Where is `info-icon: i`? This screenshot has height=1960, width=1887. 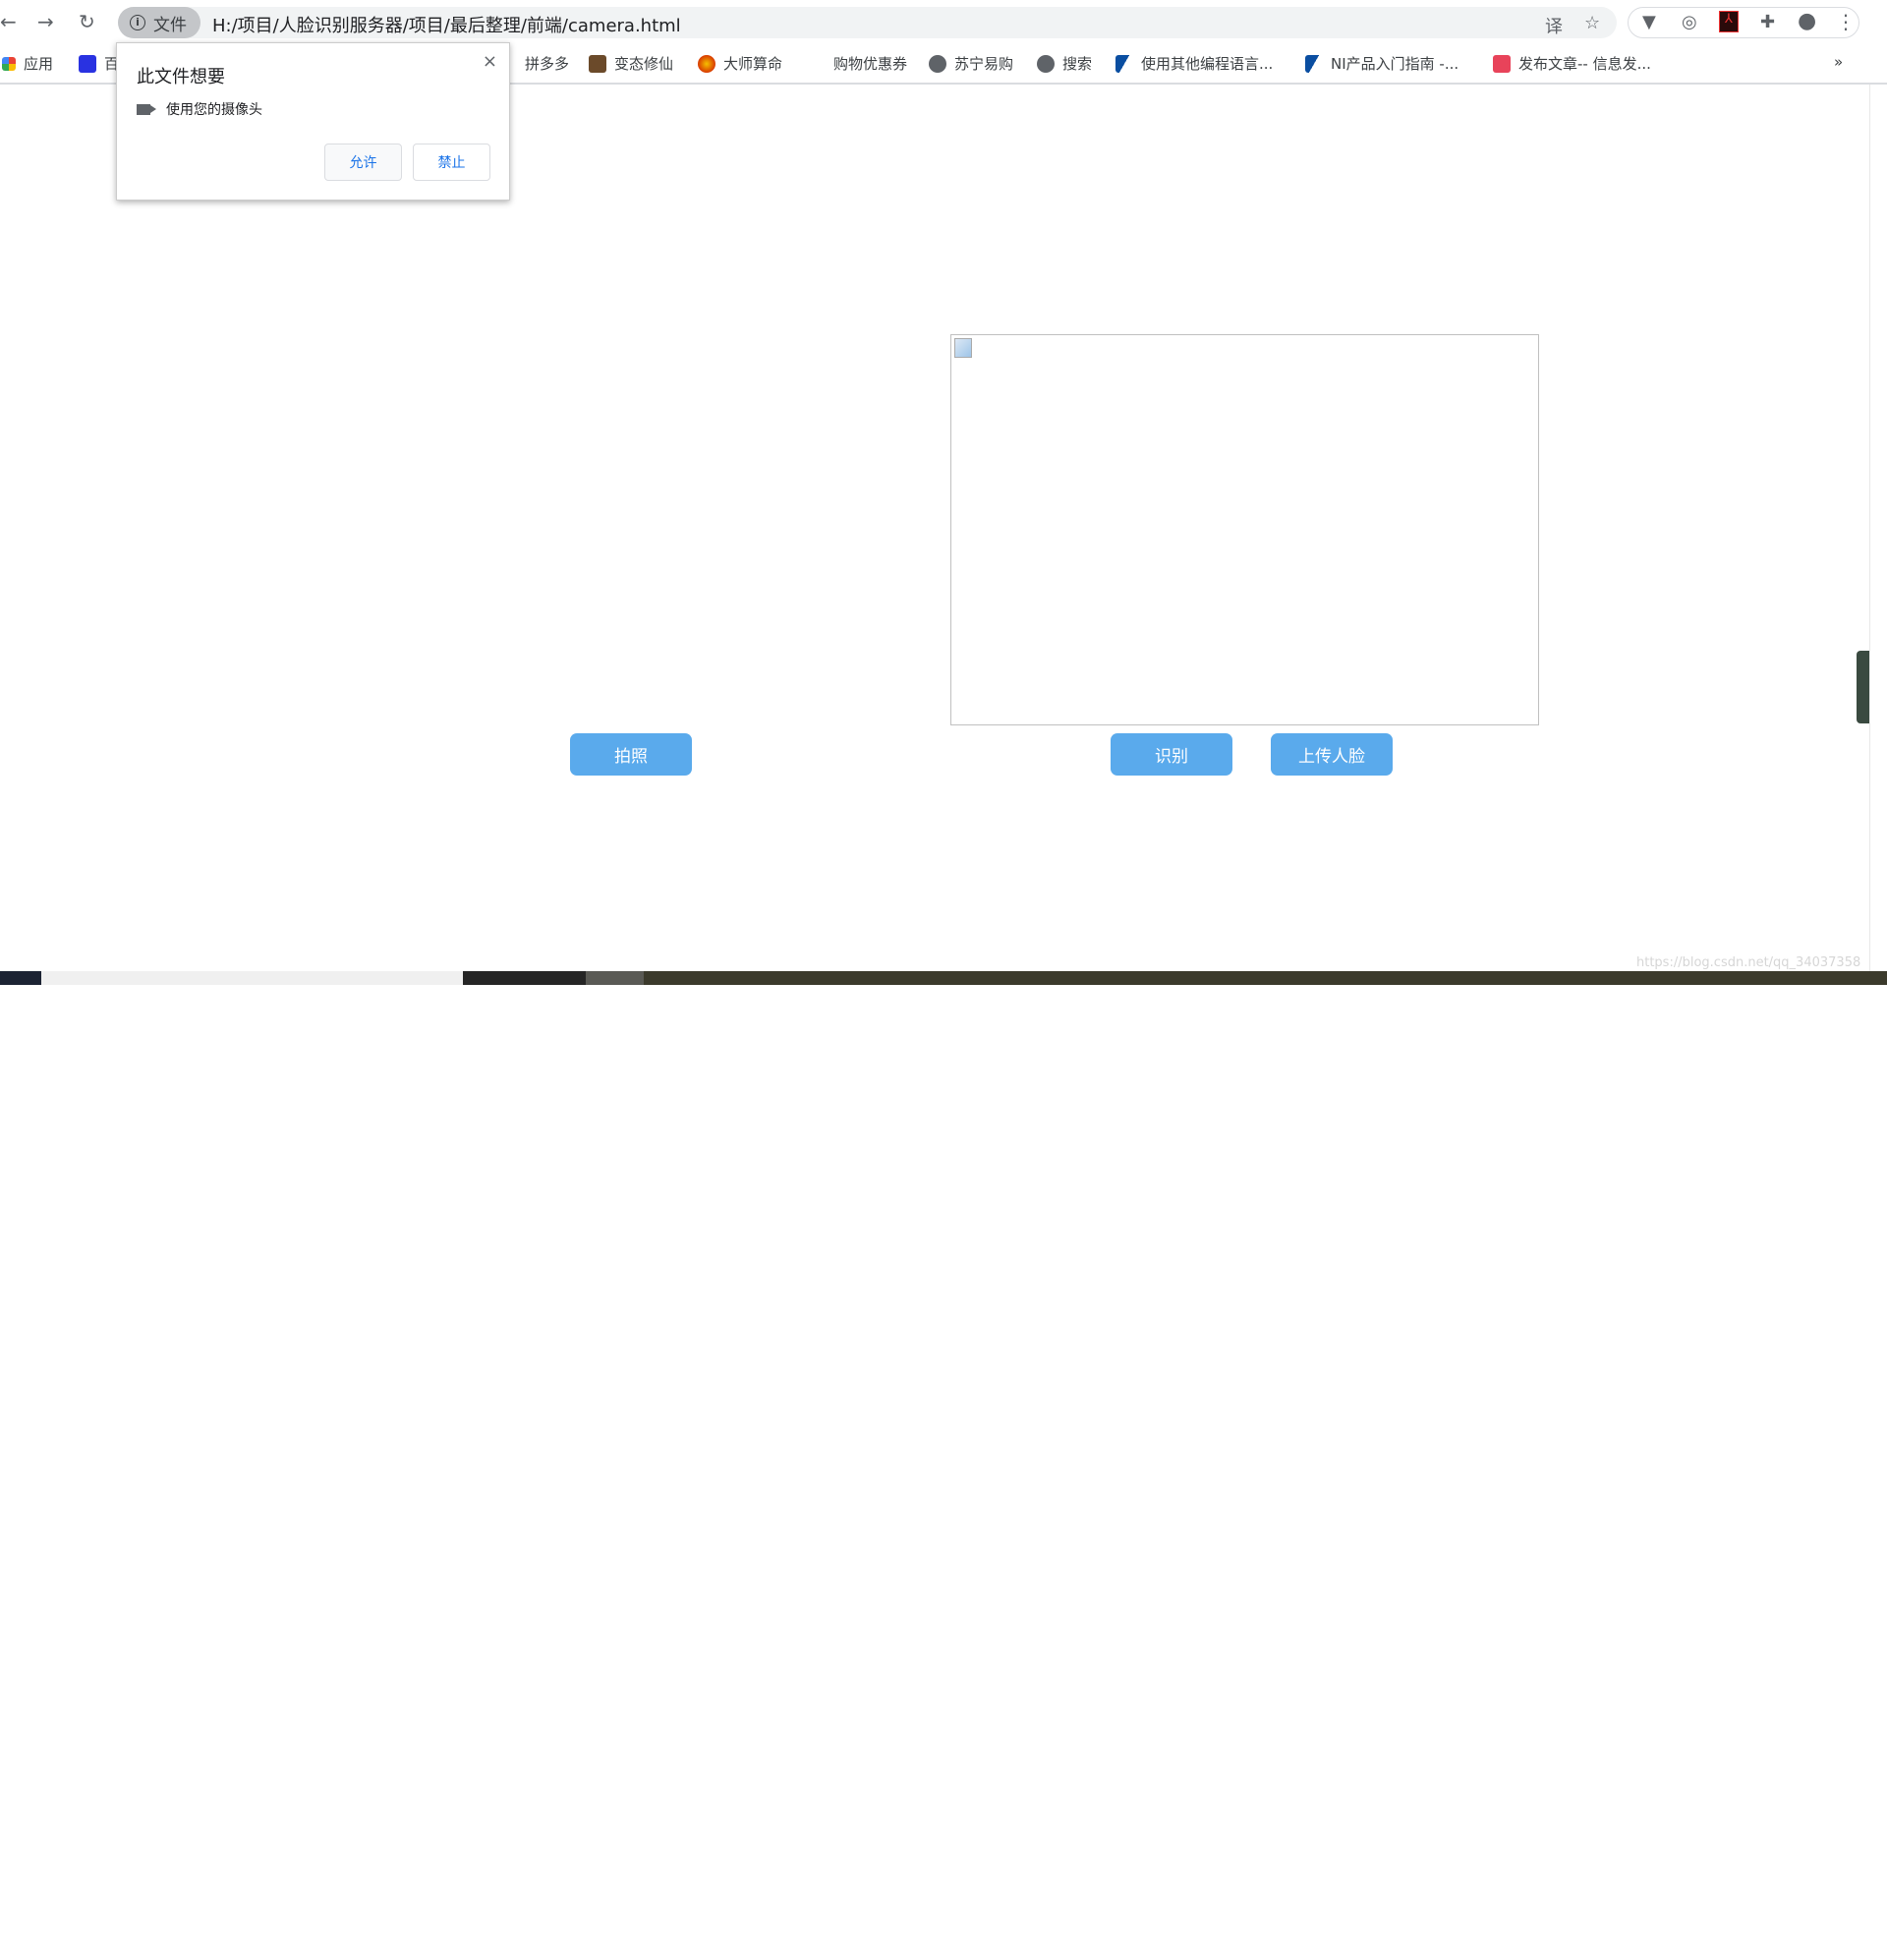 info-icon: i is located at coordinates (137, 23).